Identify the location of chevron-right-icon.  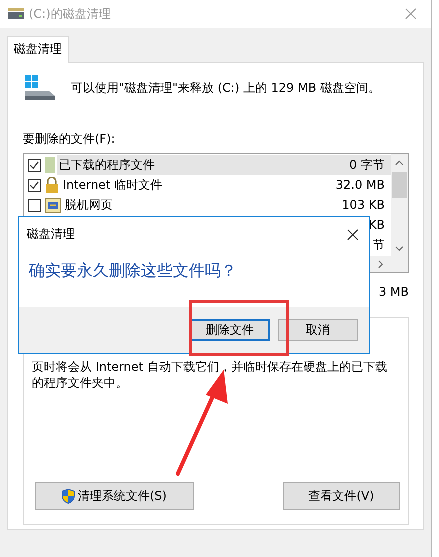
(381, 264).